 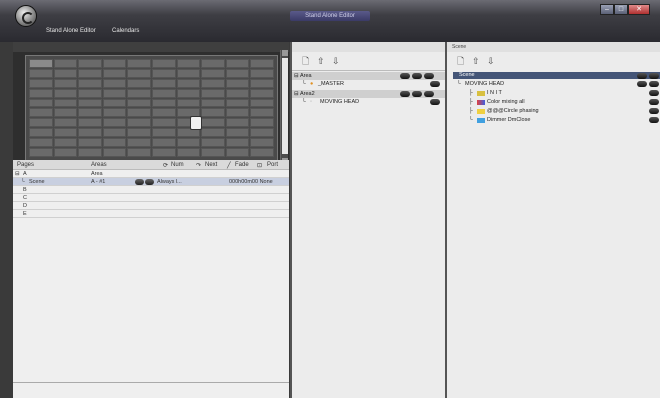 What do you see at coordinates (151, 206) in the screenshot?
I see `table-row: D` at bounding box center [151, 206].